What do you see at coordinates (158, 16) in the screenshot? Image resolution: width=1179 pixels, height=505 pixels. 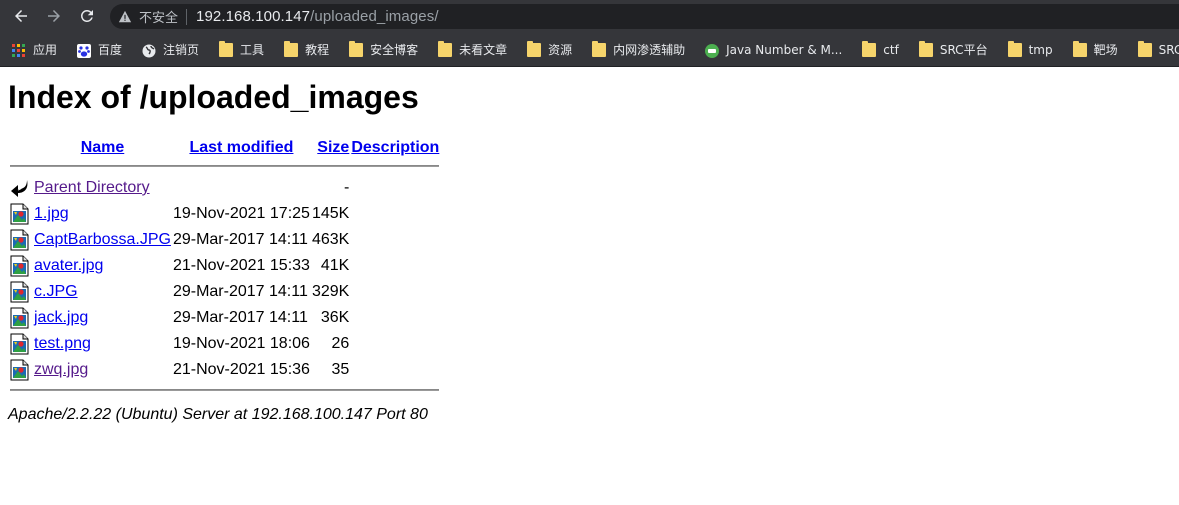 I see `not-secure-label: 不安全` at bounding box center [158, 16].